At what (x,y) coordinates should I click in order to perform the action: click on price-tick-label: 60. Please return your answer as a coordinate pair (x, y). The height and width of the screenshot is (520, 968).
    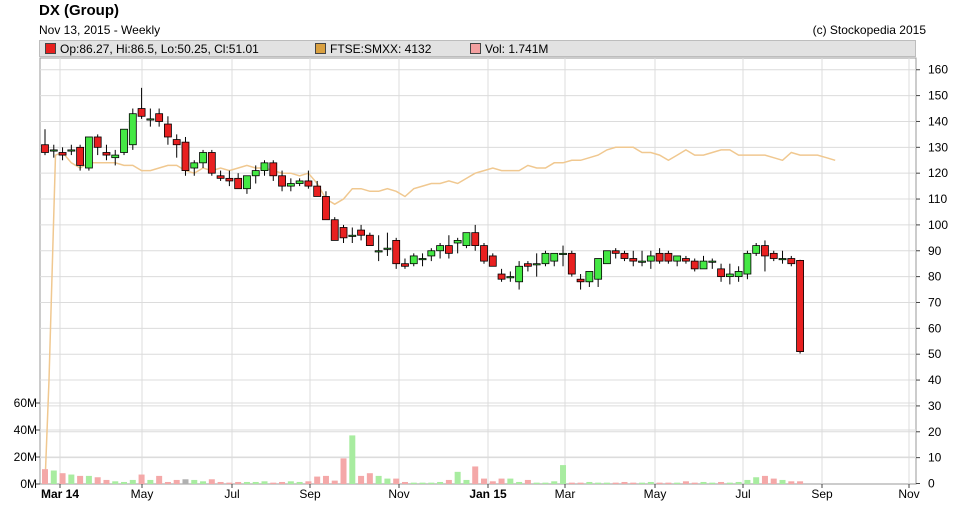
    Looking at the image, I should click on (935, 328).